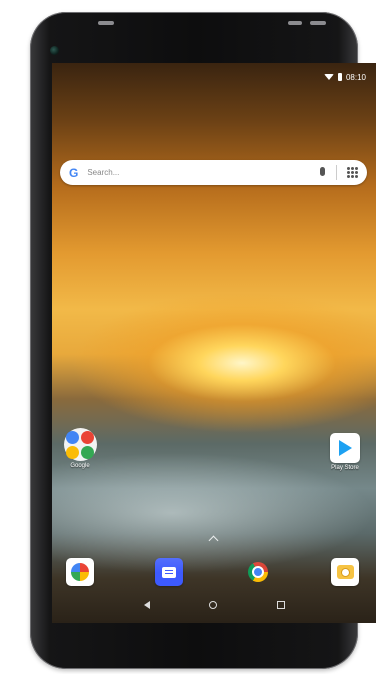  I want to click on pinwheel-icon, so click(80, 572).